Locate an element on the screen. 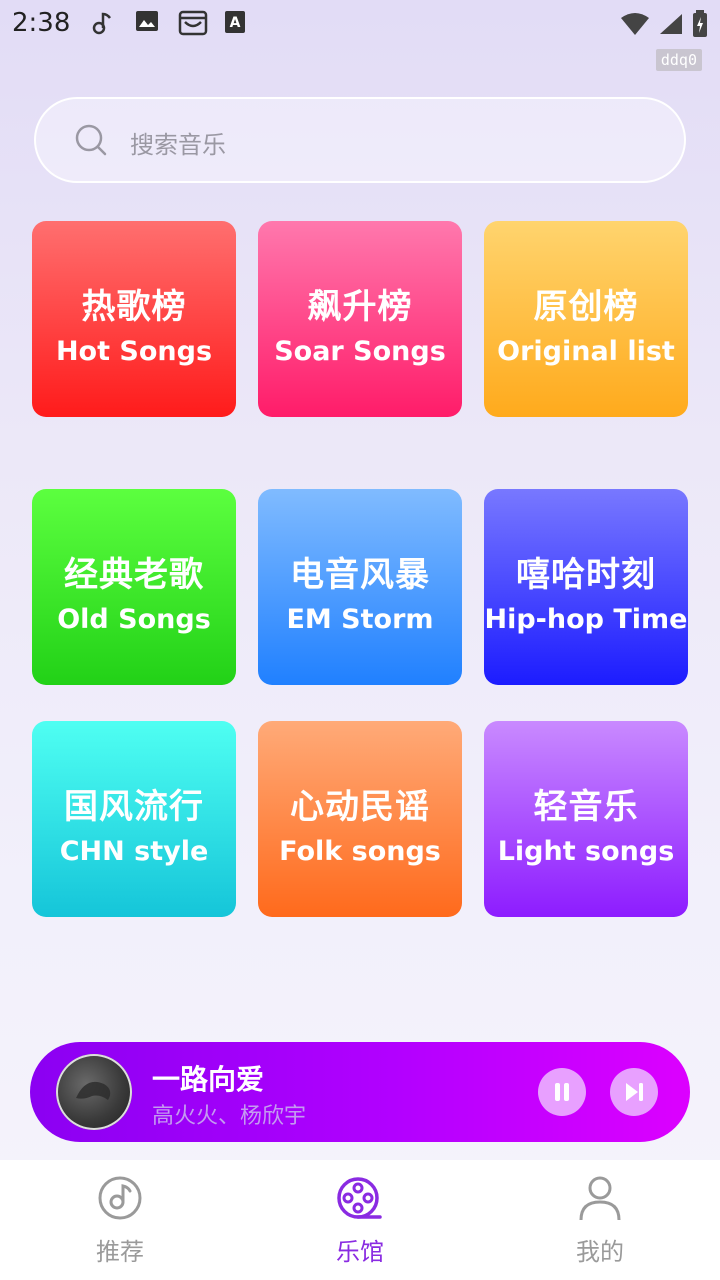 This screenshot has height=1280, width=720. tile-subtitle: EM Storm is located at coordinates (360, 619).